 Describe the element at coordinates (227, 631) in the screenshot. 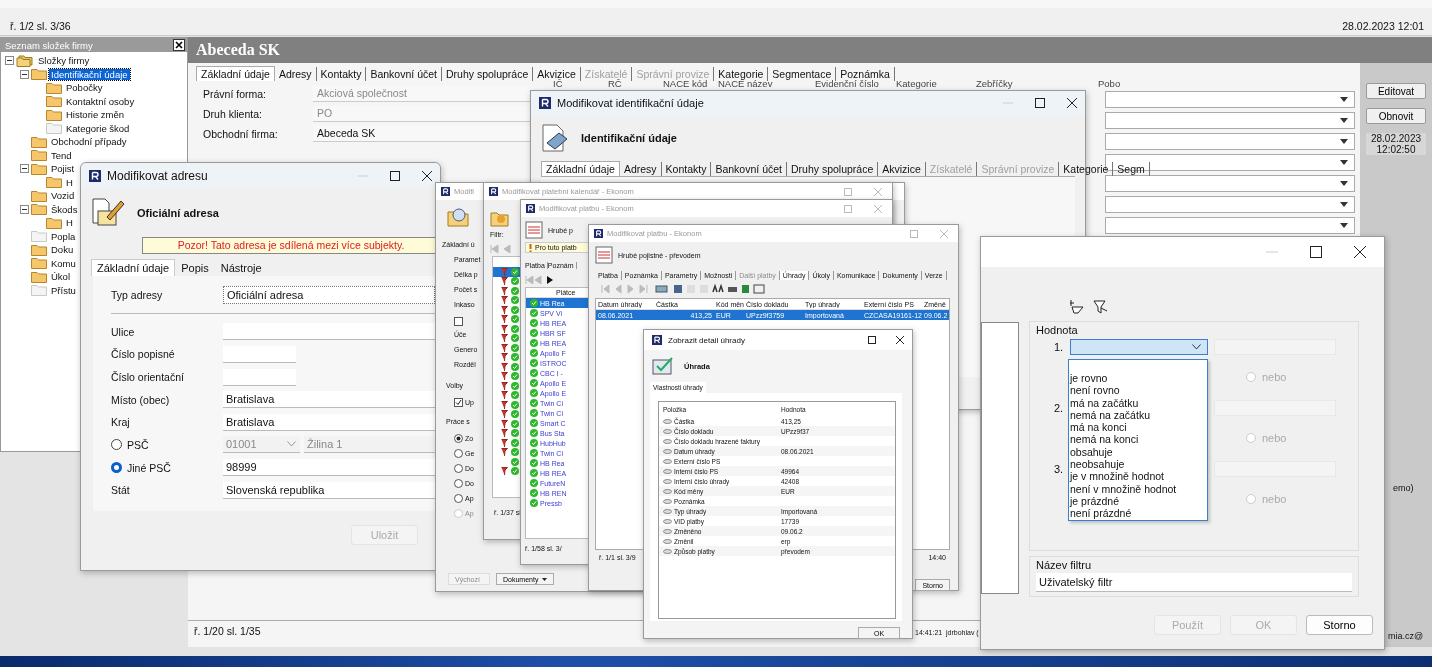

I see `record-counter: ř. 1/20 sl. 1/35` at that location.